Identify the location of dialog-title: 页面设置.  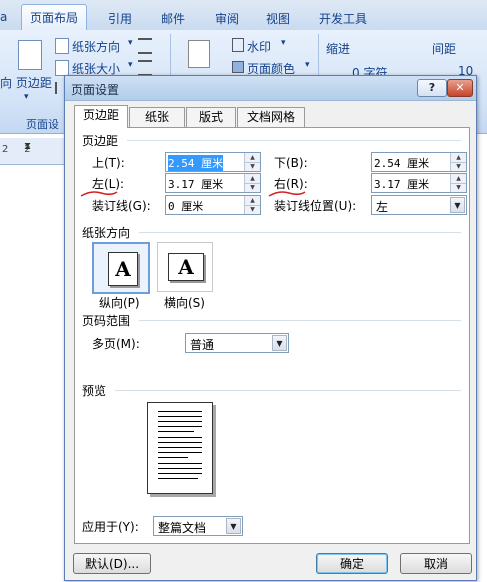
(95, 90).